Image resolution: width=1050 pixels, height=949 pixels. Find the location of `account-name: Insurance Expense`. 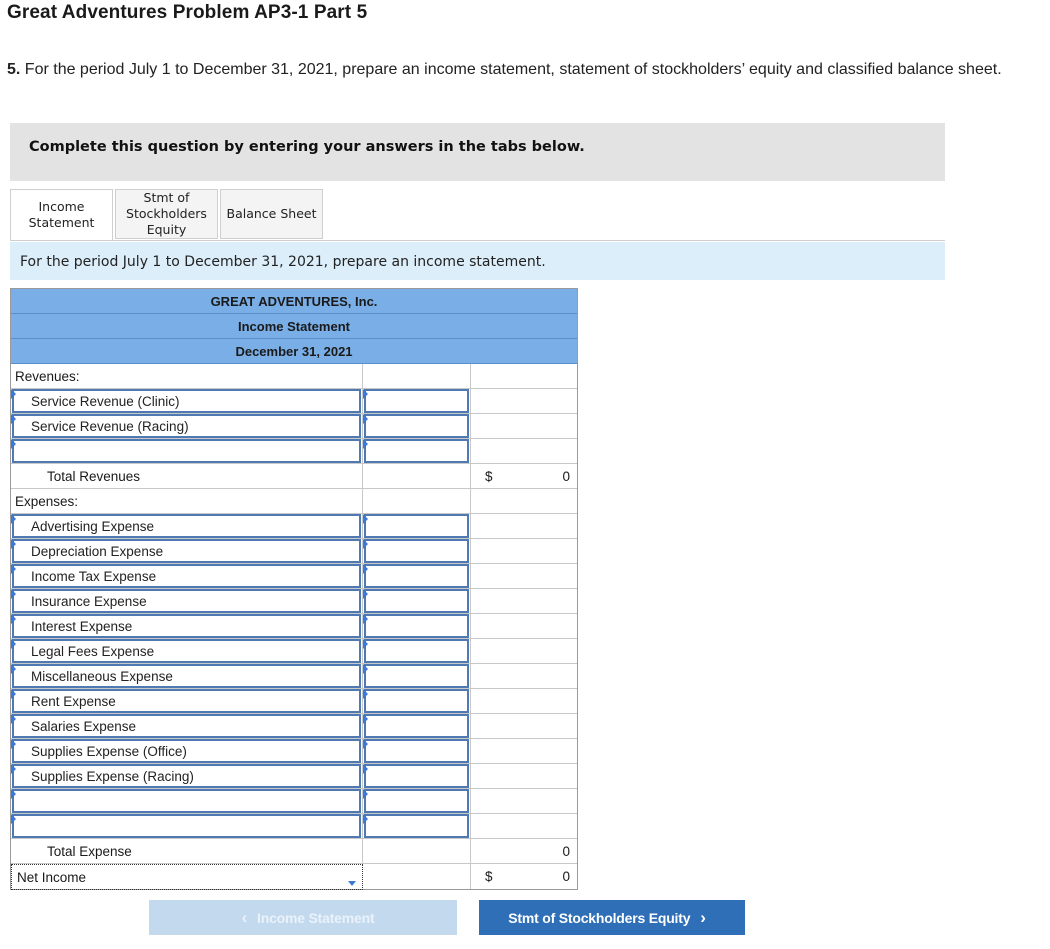

account-name: Insurance Expense is located at coordinates (89, 601).